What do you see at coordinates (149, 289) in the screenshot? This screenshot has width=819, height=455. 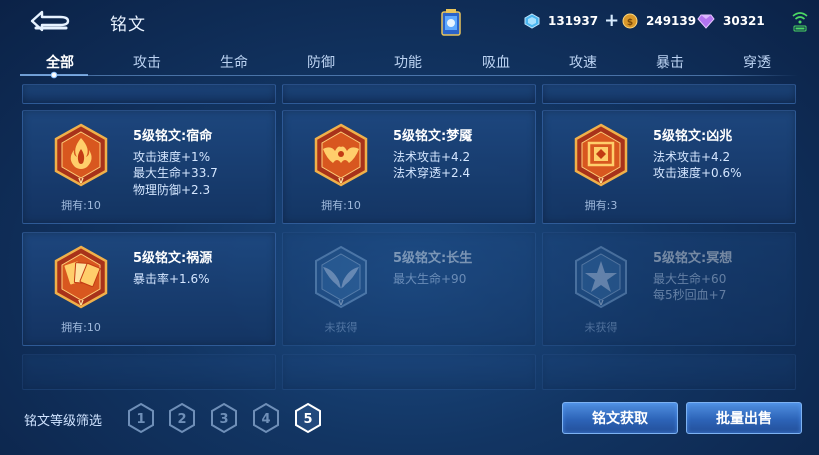 I see `inscription-card: V 拥有:10 5级铭文:祸源 暴击率+1.6%` at bounding box center [149, 289].